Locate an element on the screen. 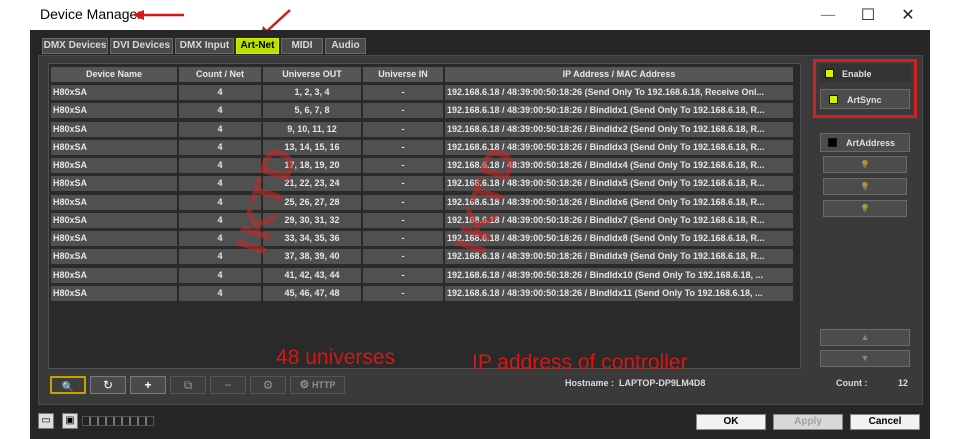 Image resolution: width=960 pixels, height=439 pixels. refresh-button: ↻ is located at coordinates (108, 385).